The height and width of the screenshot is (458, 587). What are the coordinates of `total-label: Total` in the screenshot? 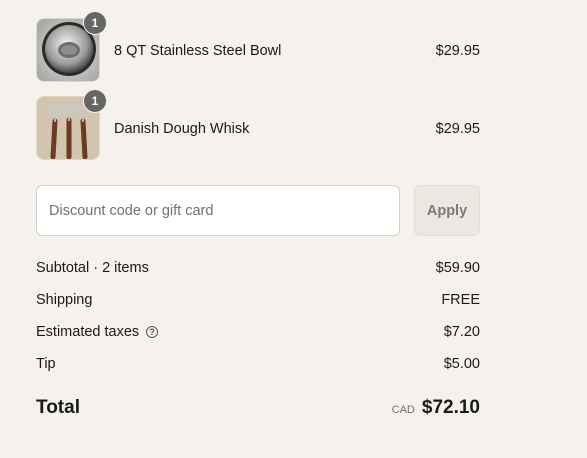 It's located at (58, 407).